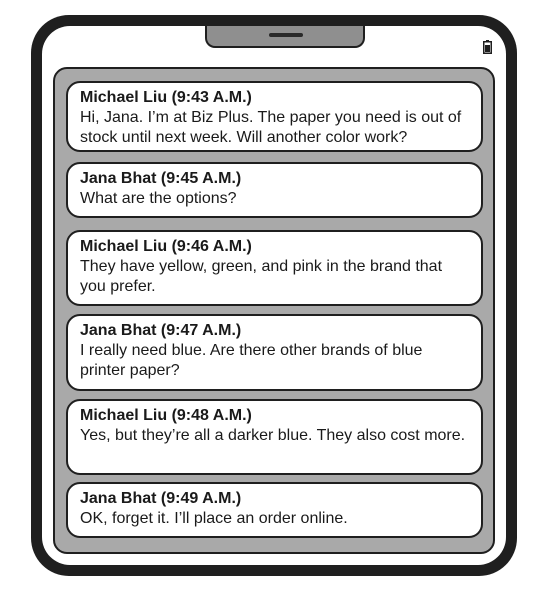  What do you see at coordinates (161, 178) in the screenshot?
I see `message-sender: Jana Bhat (9:45 A.M.)` at bounding box center [161, 178].